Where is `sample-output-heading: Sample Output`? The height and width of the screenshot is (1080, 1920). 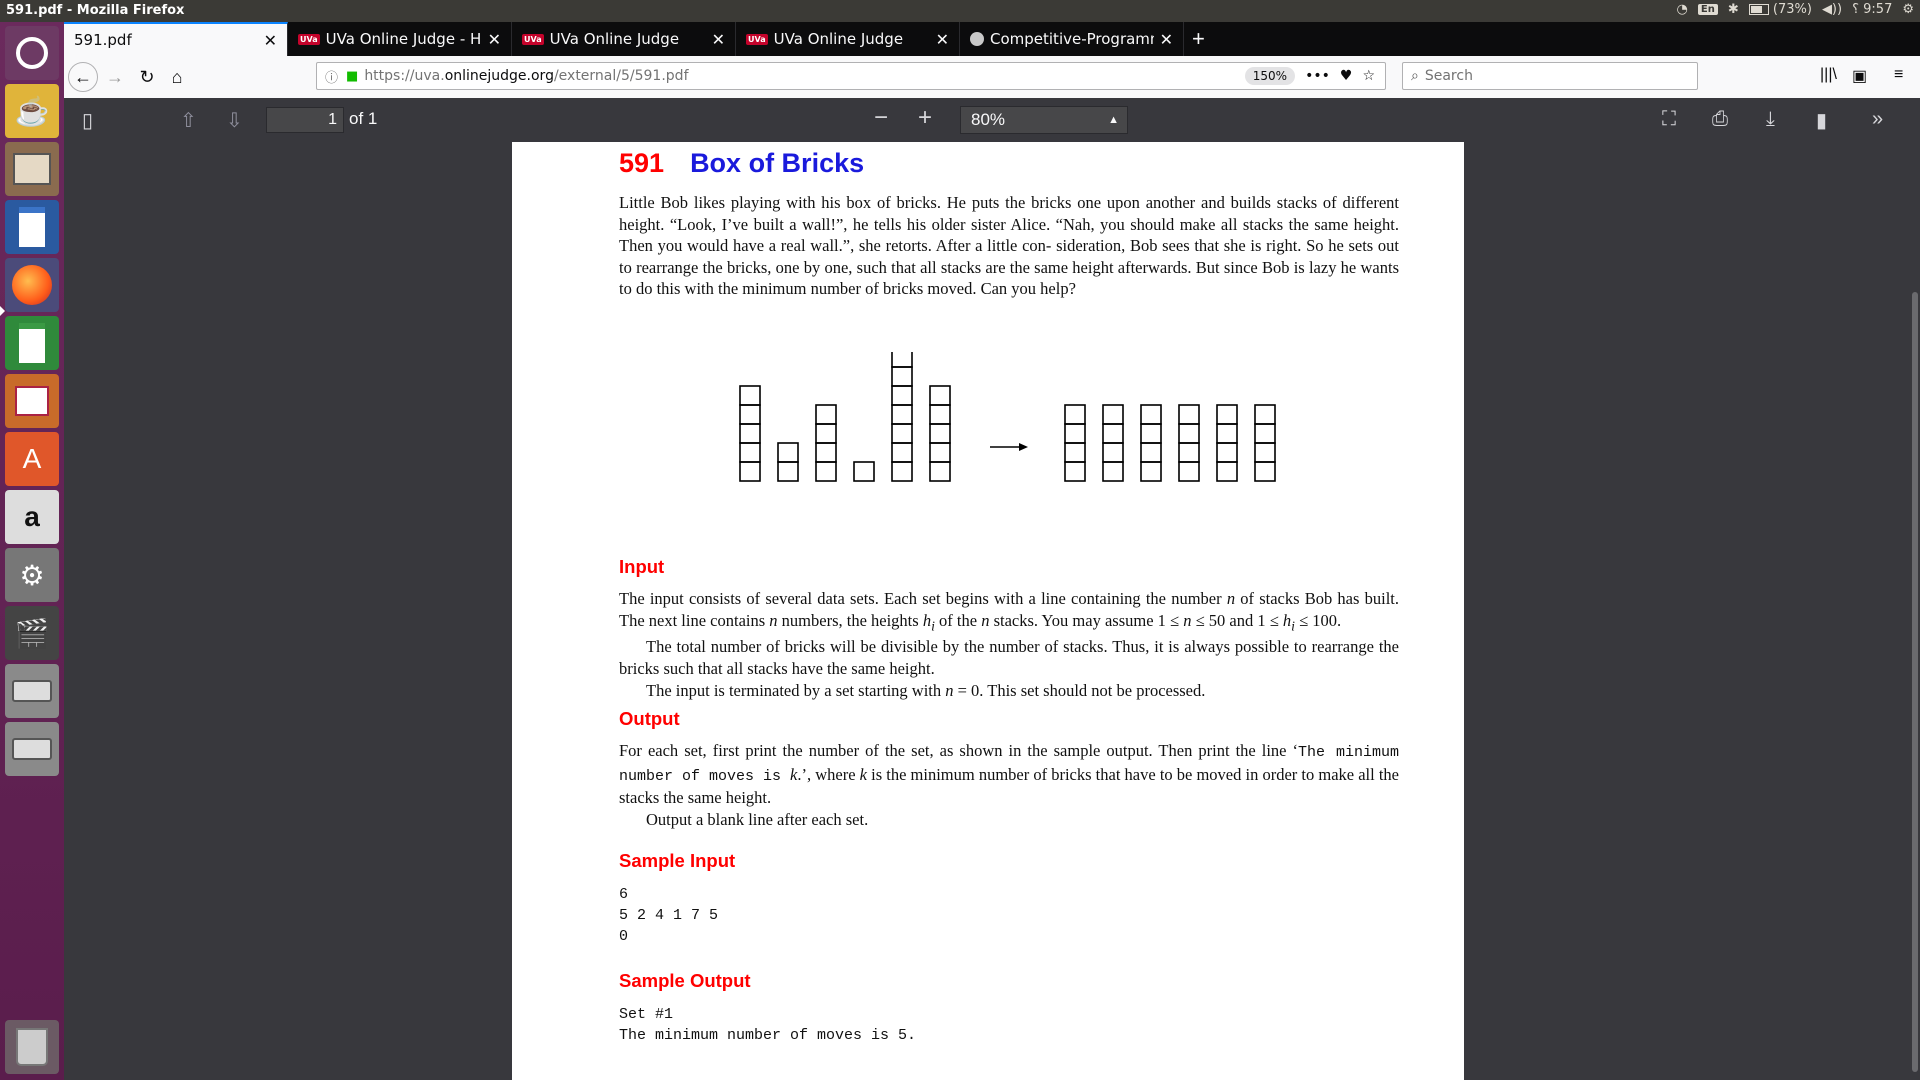 sample-output-heading: Sample Output is located at coordinates (685, 980).